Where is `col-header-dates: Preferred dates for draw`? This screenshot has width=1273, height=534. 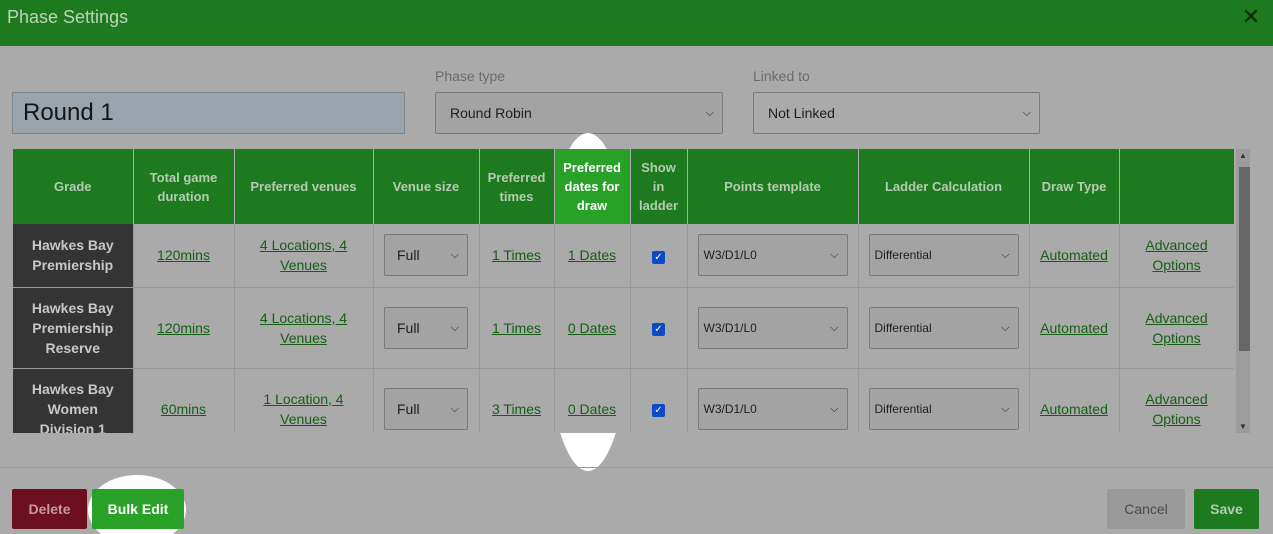 col-header-dates: Preferred dates for draw is located at coordinates (592, 186).